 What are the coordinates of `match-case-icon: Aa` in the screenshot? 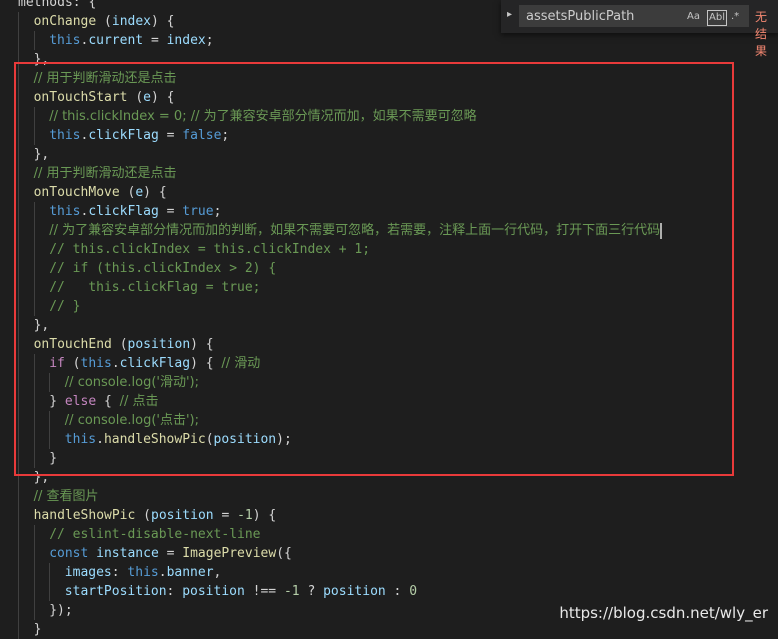 It's located at (693, 17).